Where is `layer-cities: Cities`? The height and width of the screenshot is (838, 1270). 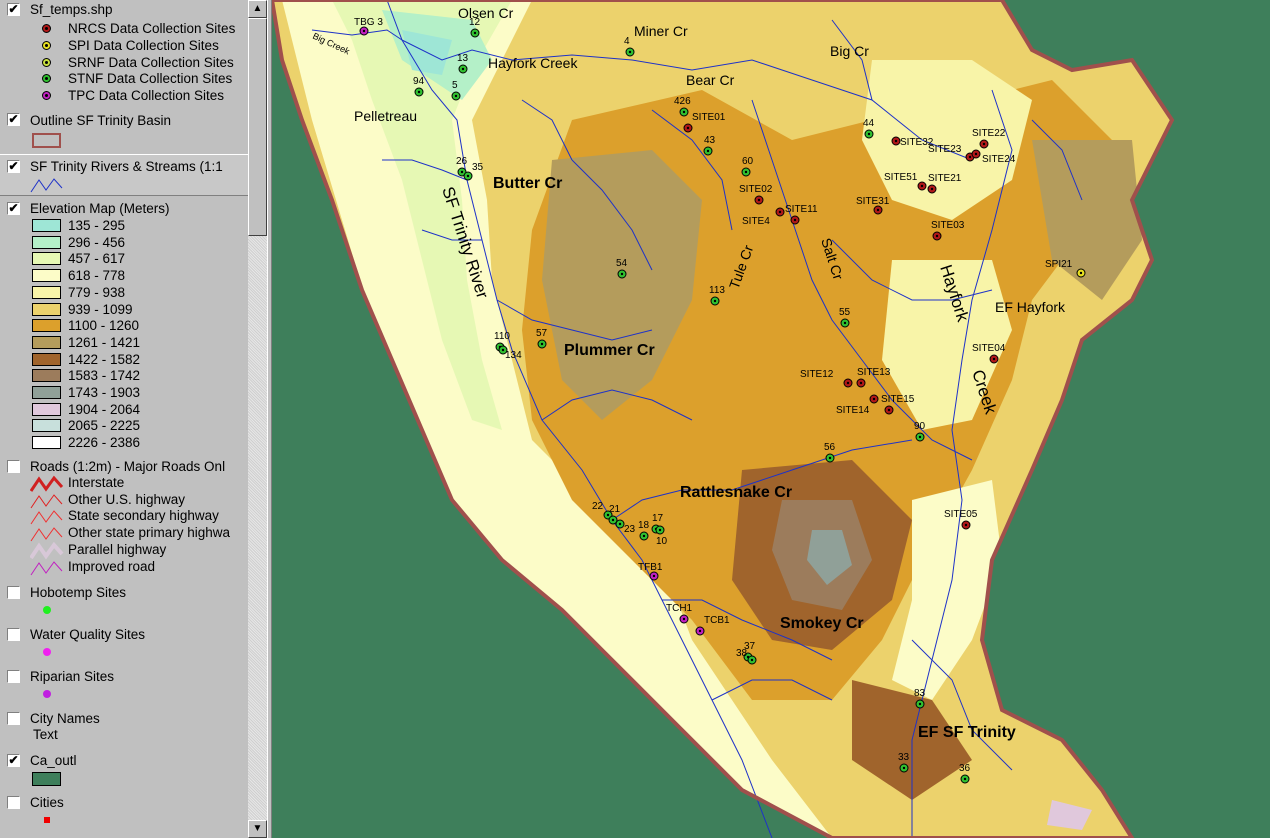
layer-cities: Cities is located at coordinates (124, 814).